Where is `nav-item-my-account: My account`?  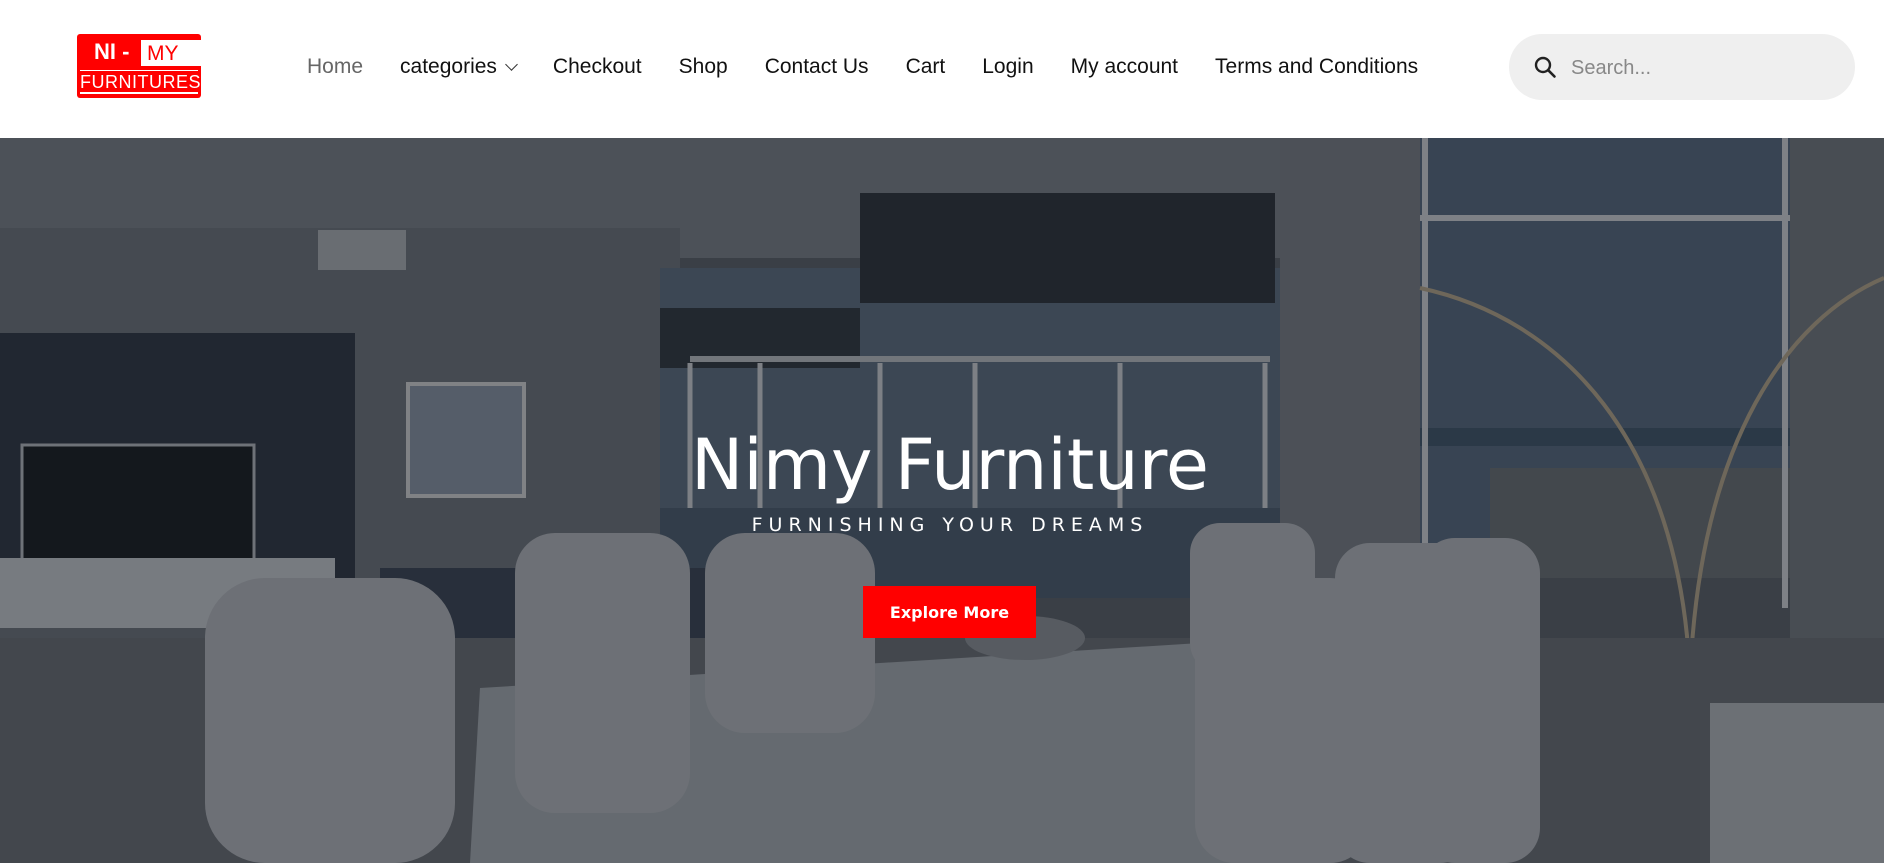 nav-item-my-account: My account is located at coordinates (1124, 67).